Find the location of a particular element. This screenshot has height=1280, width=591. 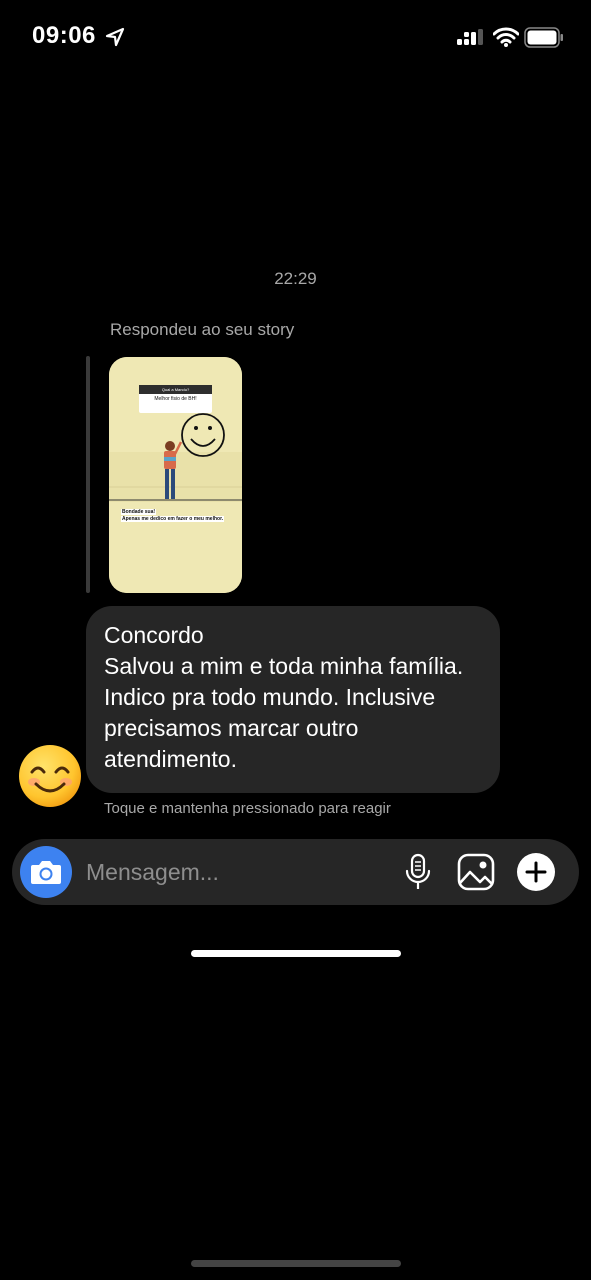

home-indicator-secondary is located at coordinates (296, 1263).